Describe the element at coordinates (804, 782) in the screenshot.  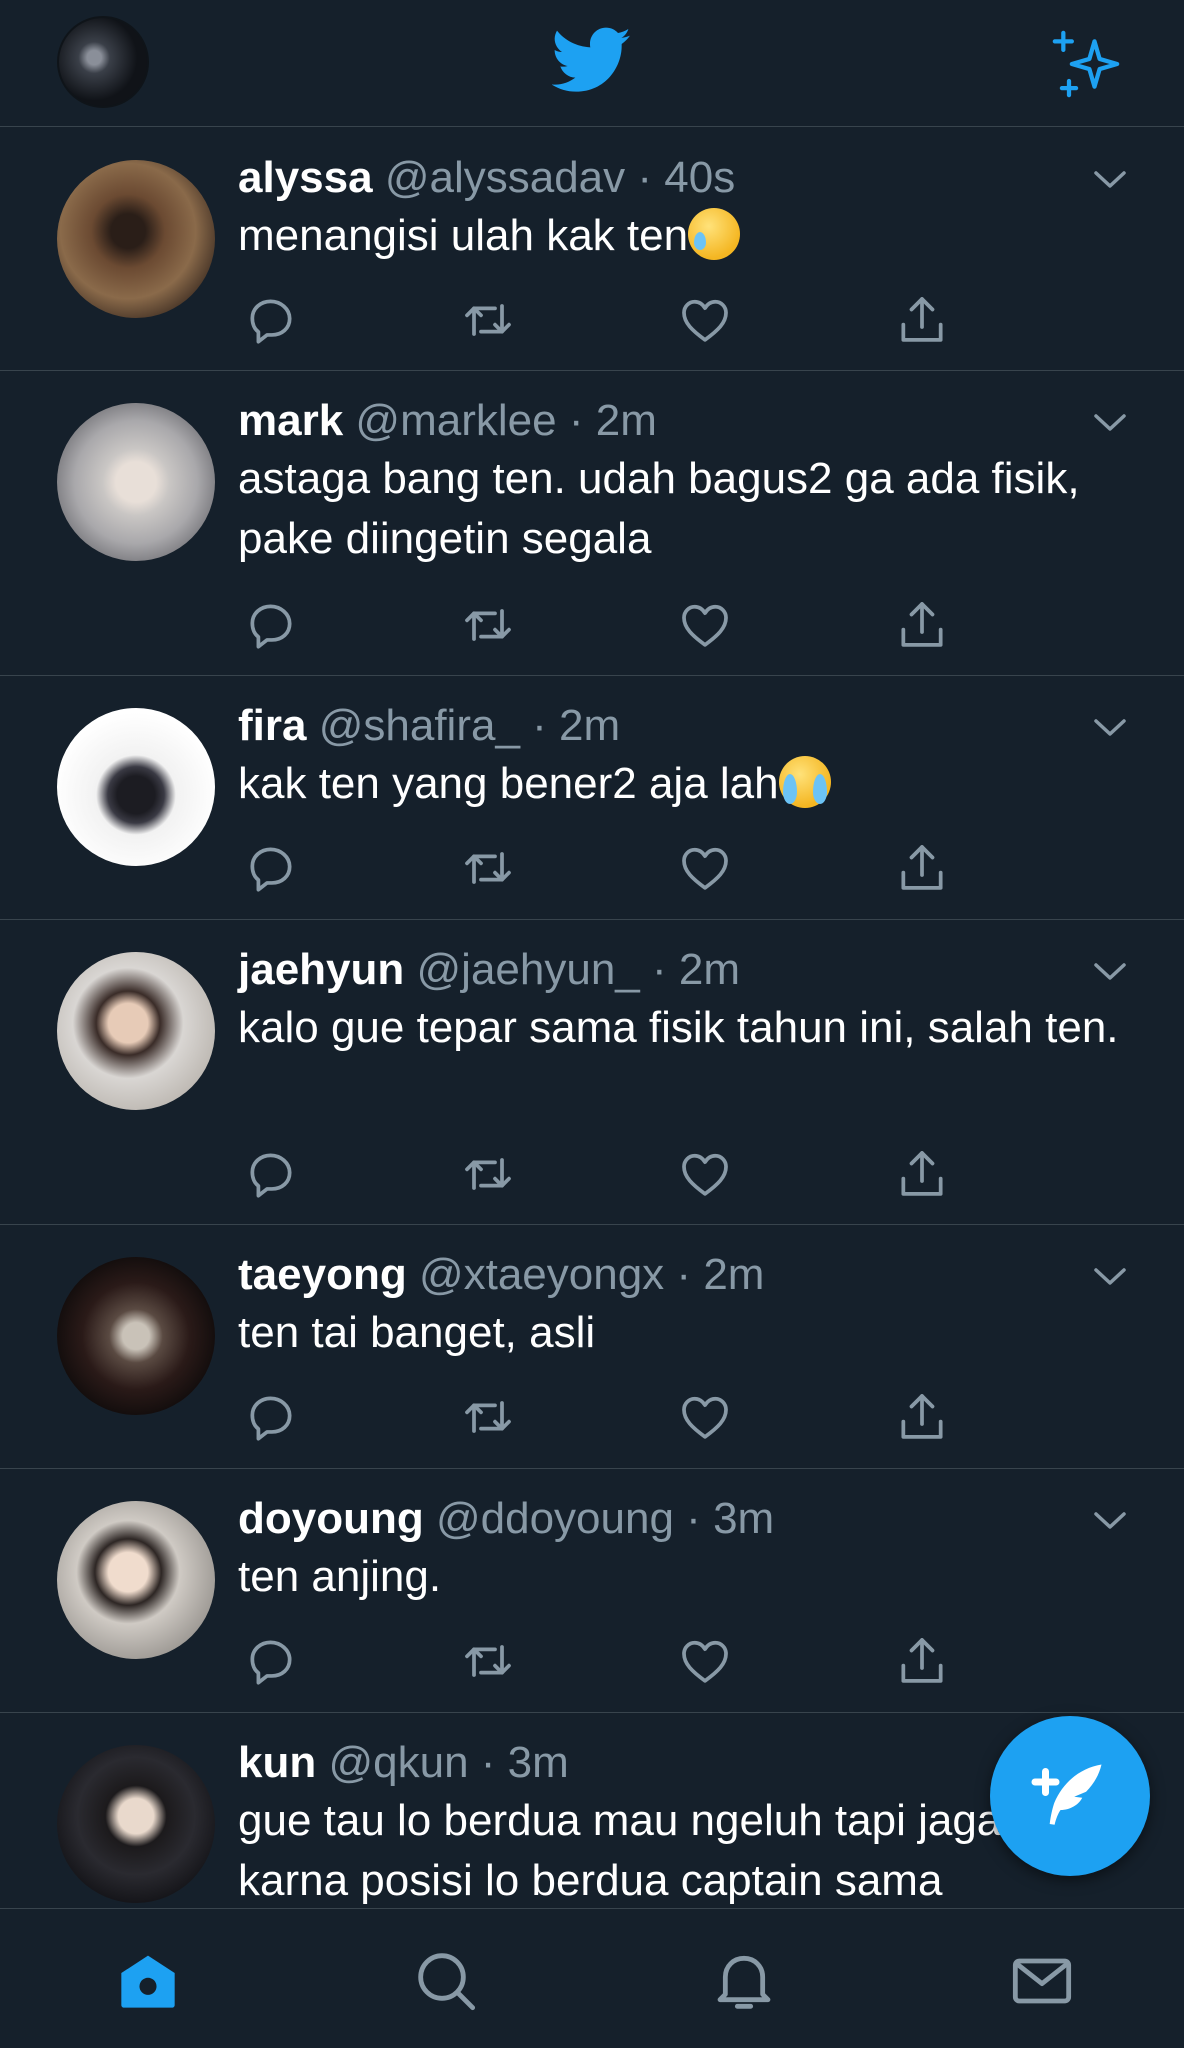
I see `loudly-crying-face-emoji-icon` at that location.